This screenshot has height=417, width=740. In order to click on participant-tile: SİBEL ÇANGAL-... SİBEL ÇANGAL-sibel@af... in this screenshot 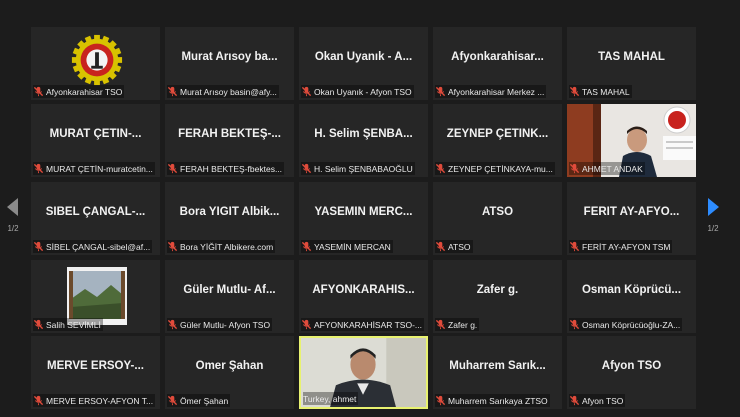, I will do `click(95, 218)`.